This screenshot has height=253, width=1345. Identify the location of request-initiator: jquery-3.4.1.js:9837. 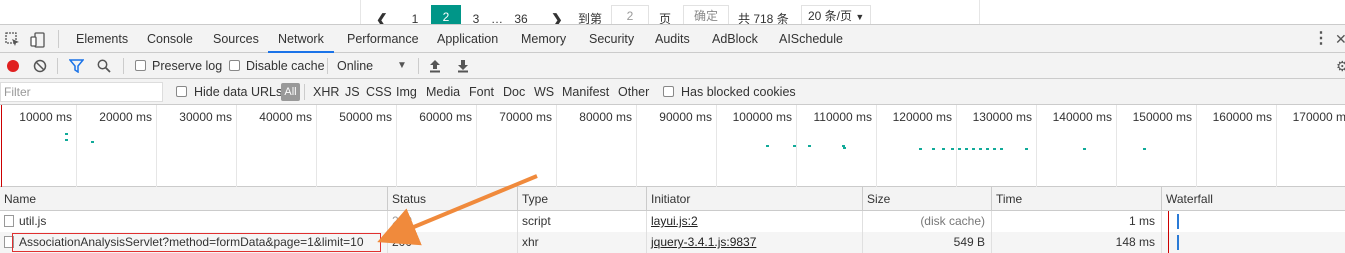
(755, 242).